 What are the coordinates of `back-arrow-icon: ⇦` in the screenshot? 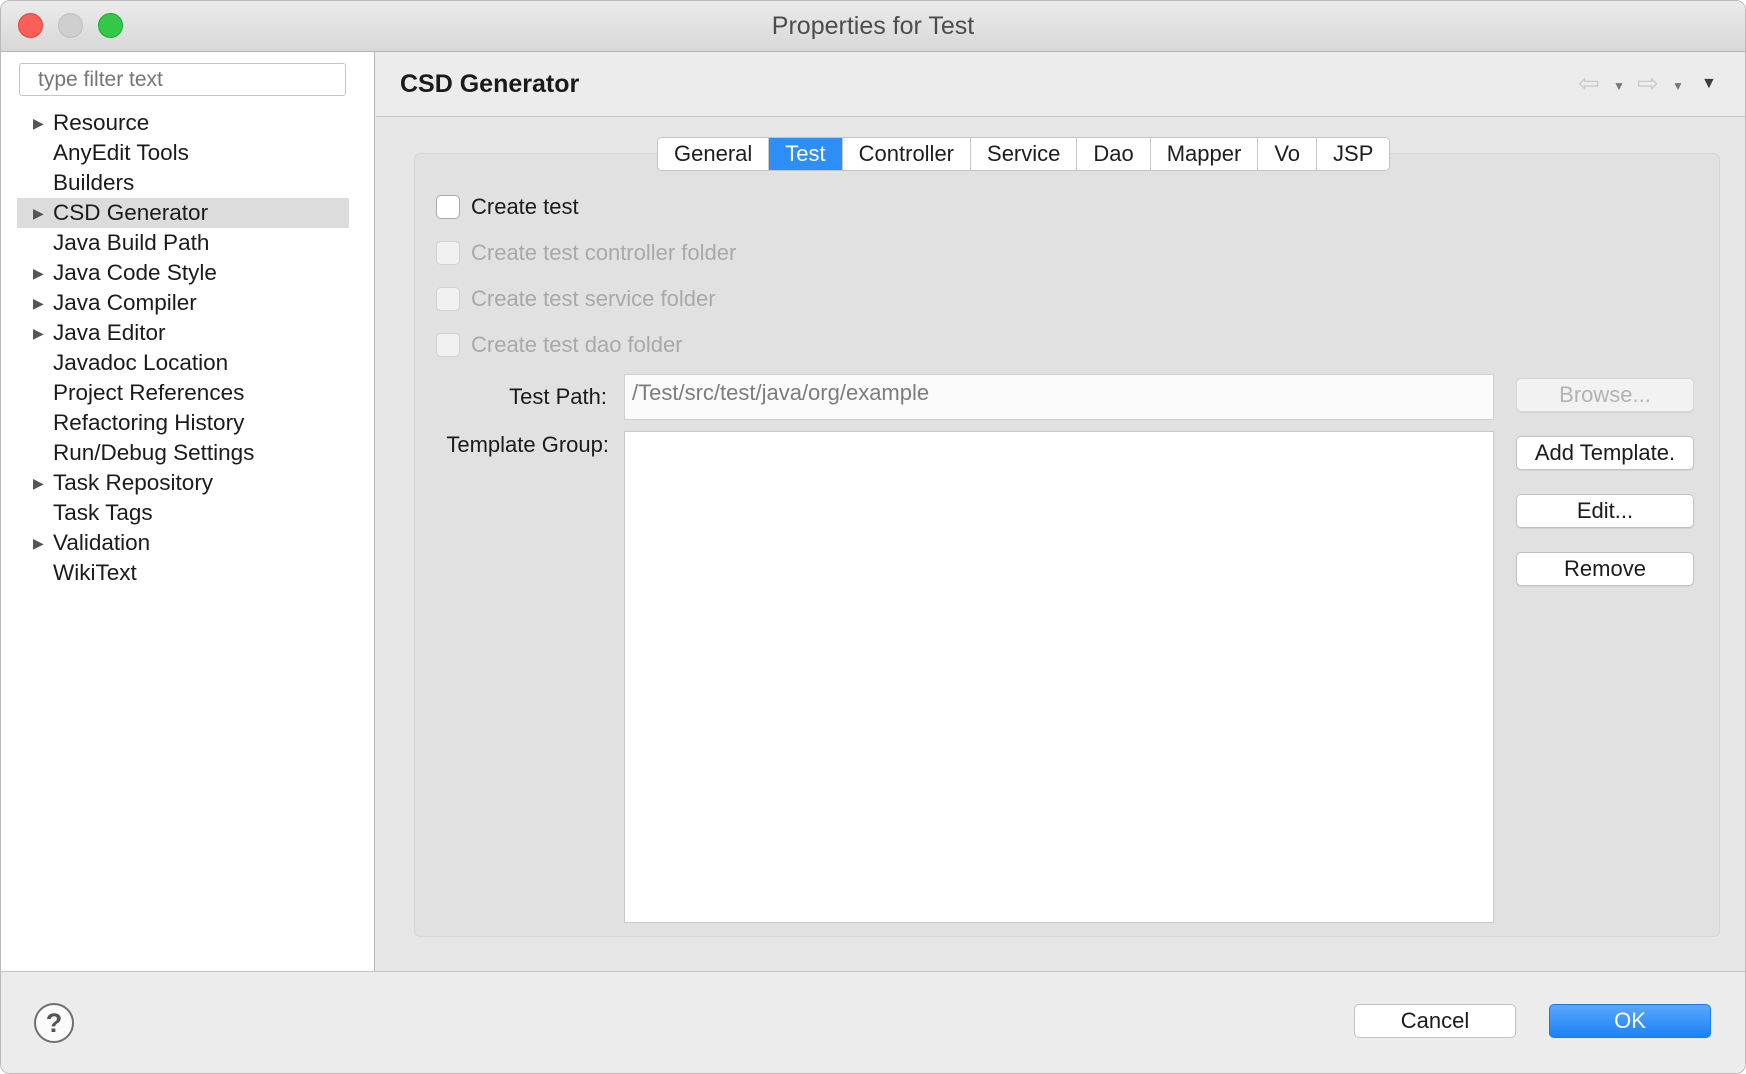 It's located at (1589, 83).